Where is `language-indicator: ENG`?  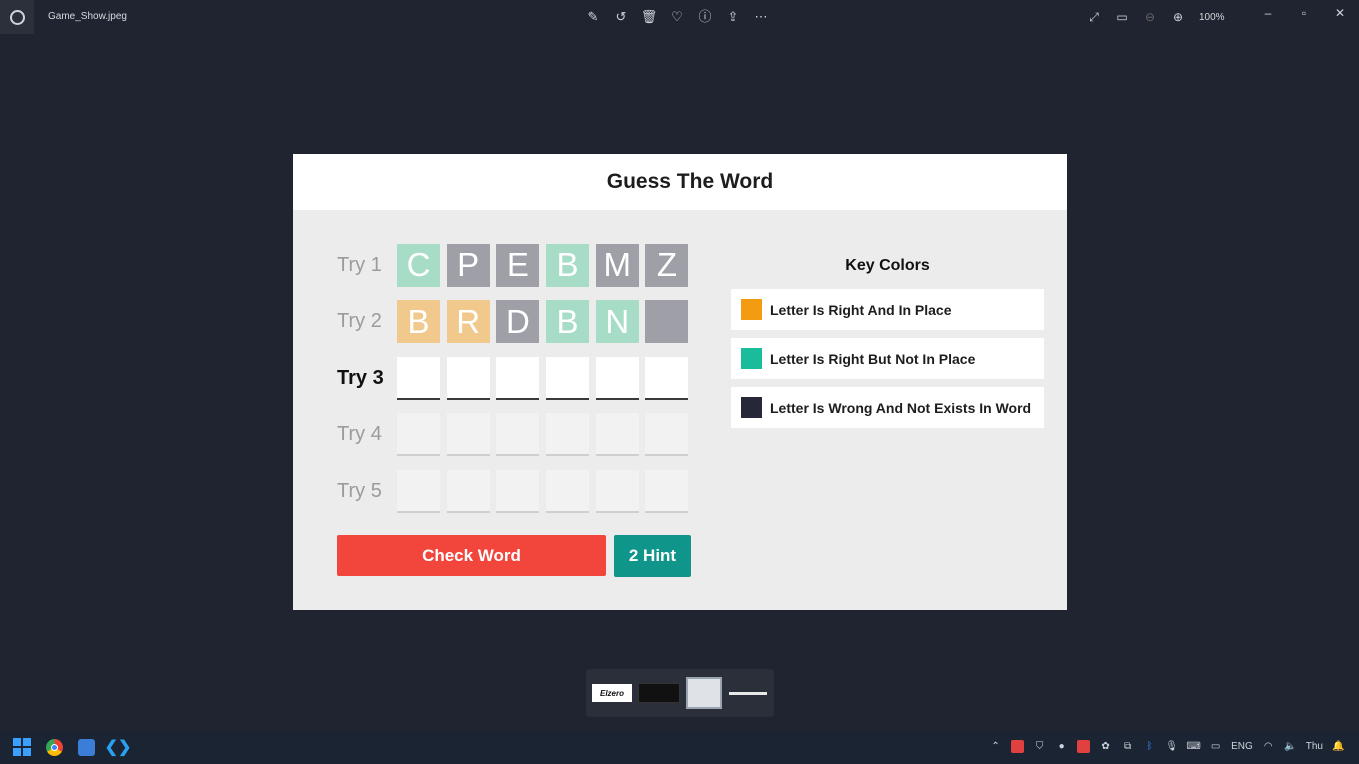
language-indicator: ENG is located at coordinates (1242, 746).